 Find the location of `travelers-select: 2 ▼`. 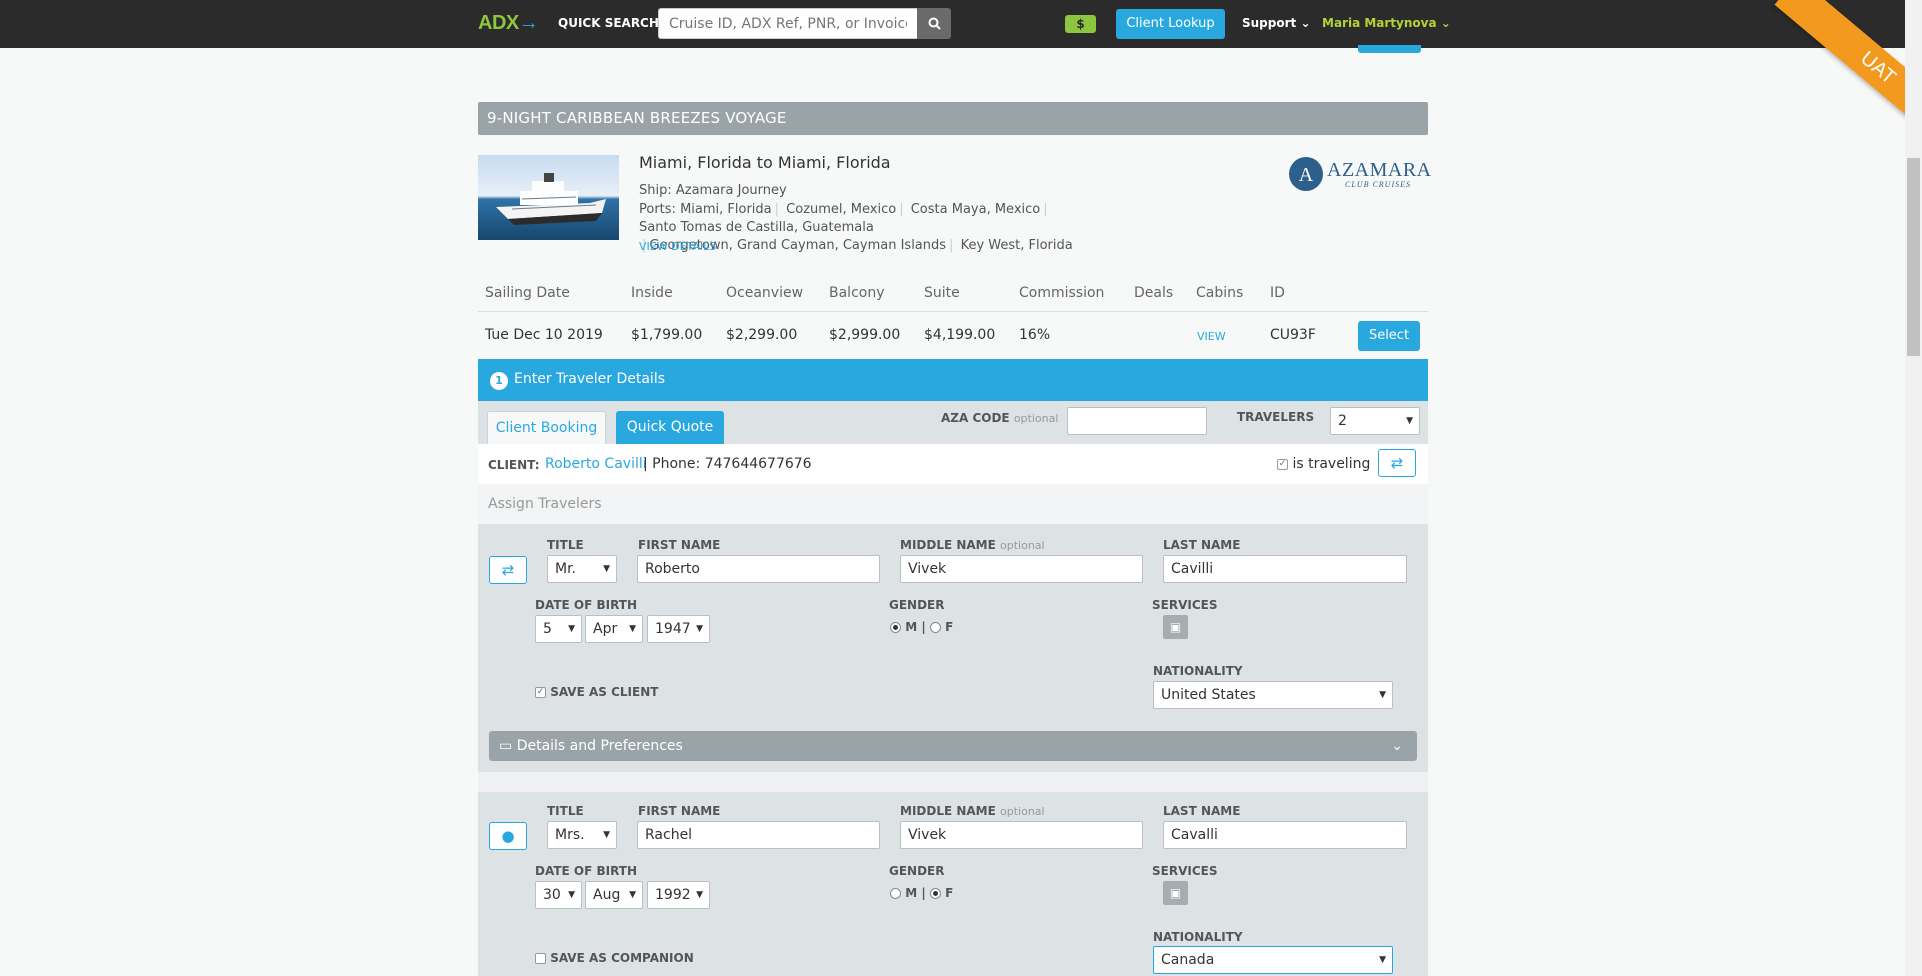

travelers-select: 2 ▼ is located at coordinates (1375, 421).